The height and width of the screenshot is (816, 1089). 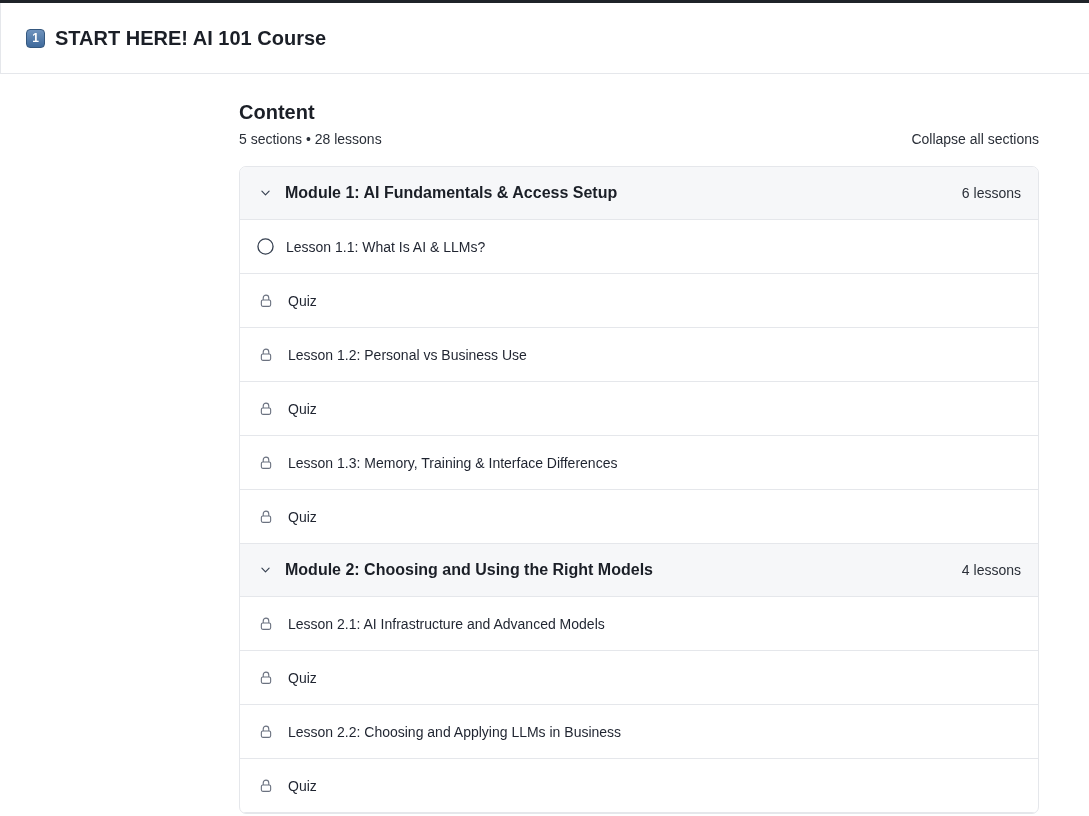 What do you see at coordinates (310, 139) in the screenshot?
I see `content-summary: 5 sections • 28 lessons` at bounding box center [310, 139].